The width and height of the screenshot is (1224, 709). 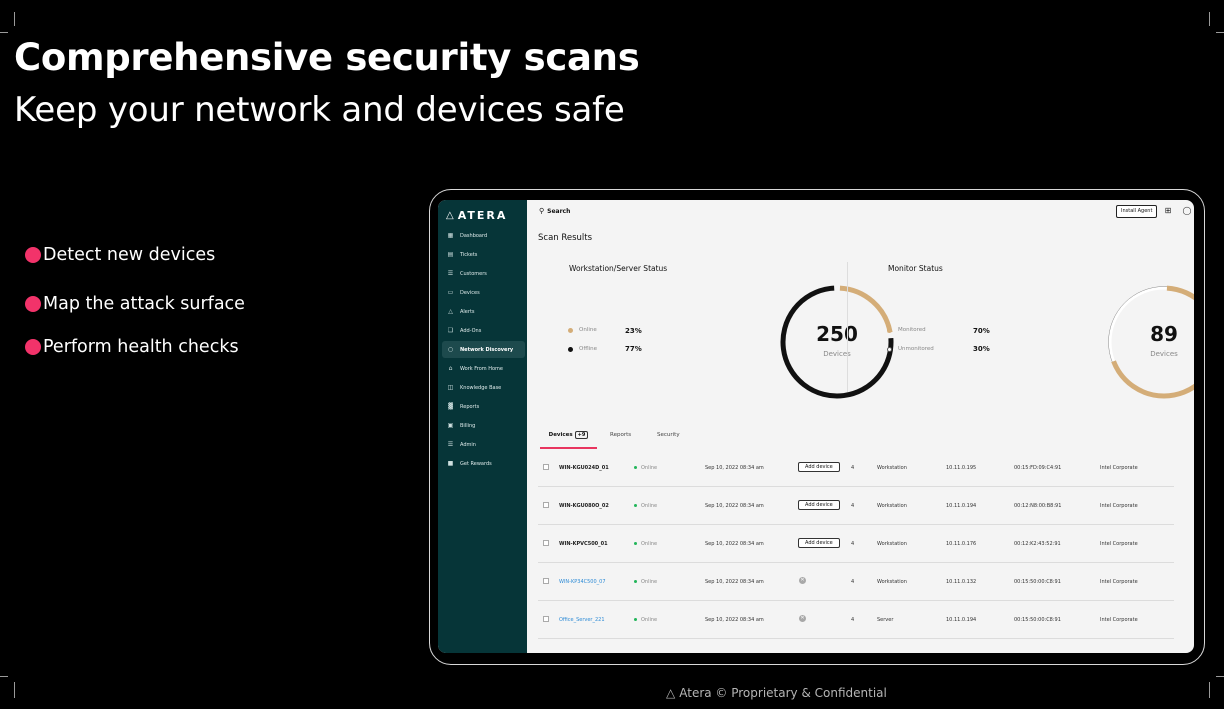 What do you see at coordinates (1164, 334) in the screenshot?
I see `donut-total: 89` at bounding box center [1164, 334].